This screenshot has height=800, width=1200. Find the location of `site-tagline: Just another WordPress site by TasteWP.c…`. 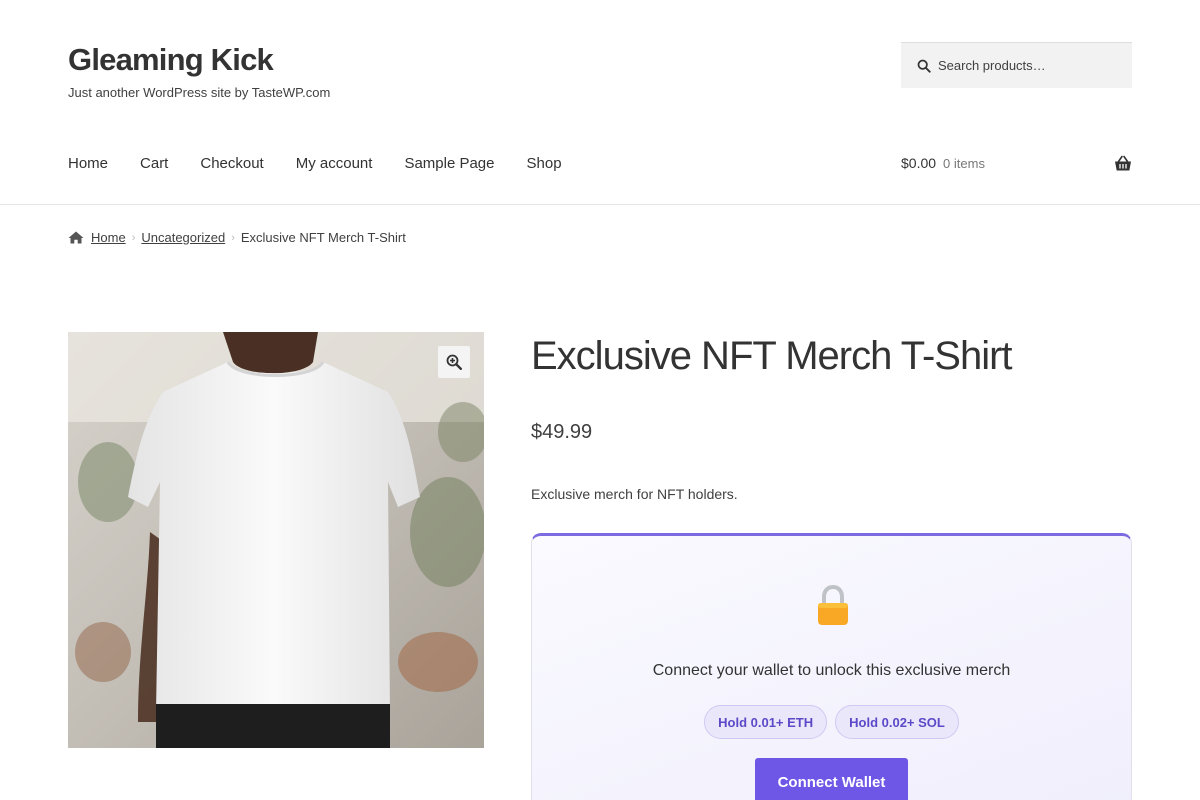

site-tagline: Just another WordPress site by TasteWP.c… is located at coordinates (199, 92).